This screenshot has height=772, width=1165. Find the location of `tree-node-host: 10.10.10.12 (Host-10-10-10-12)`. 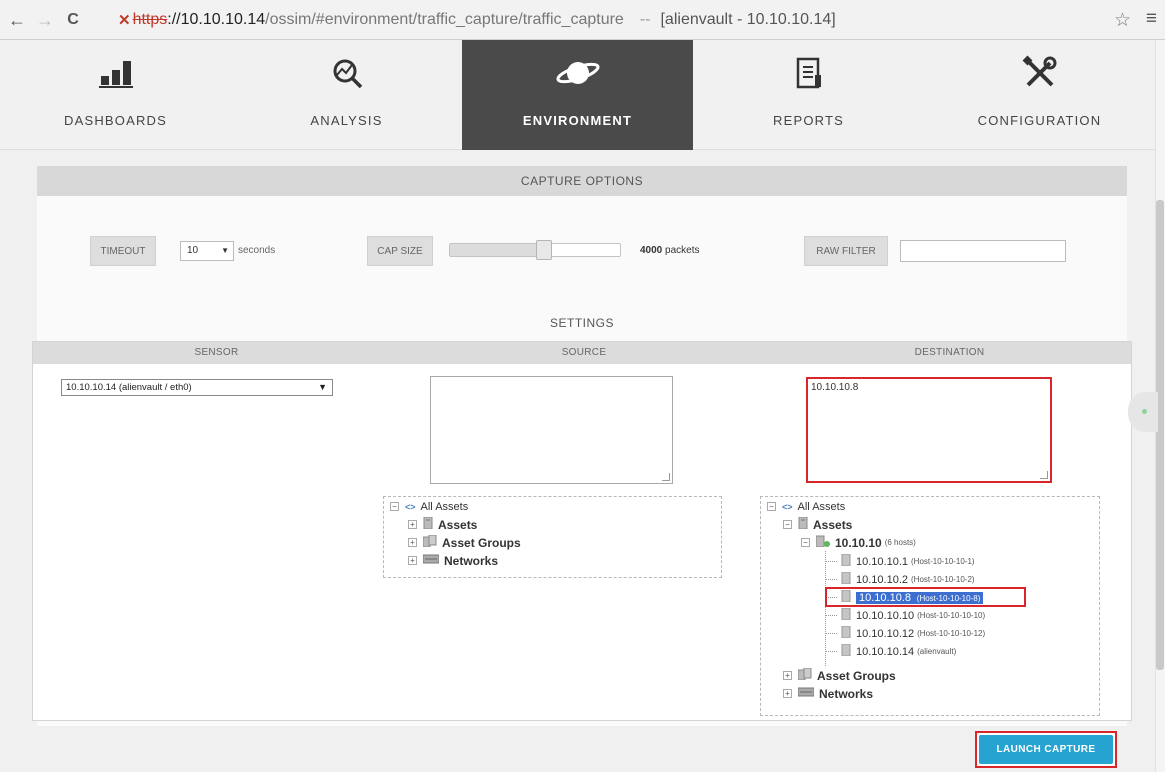

tree-node-host: 10.10.10.12 (Host-10-10-10-12) is located at coordinates (913, 633).